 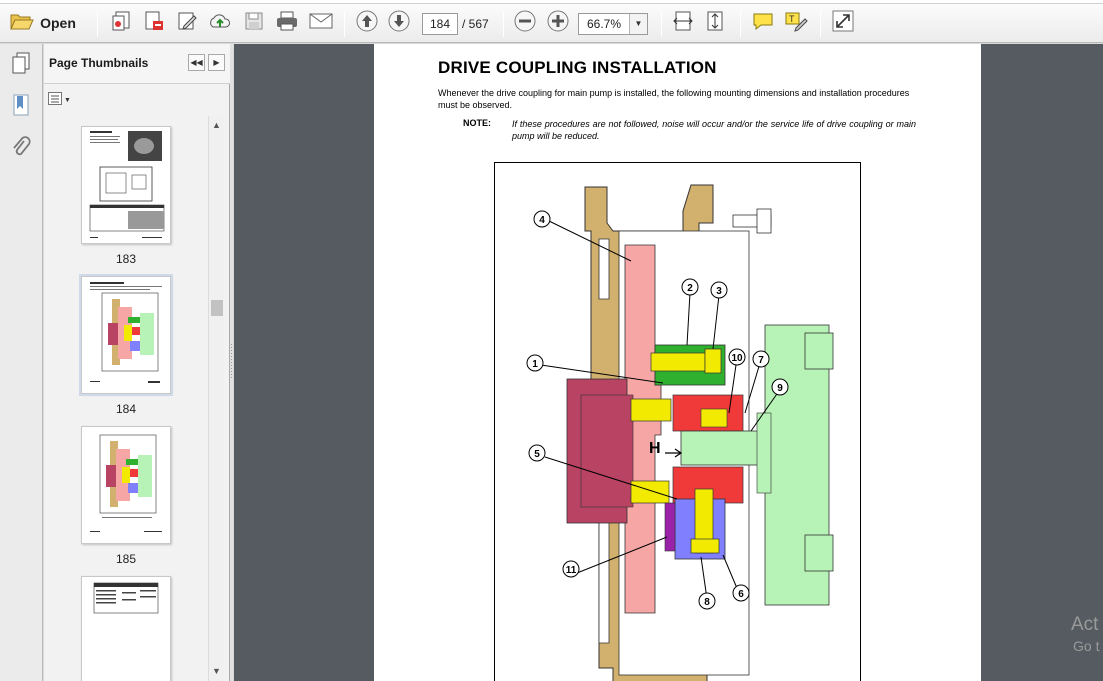 I want to click on svg-text: 5, so click(x=537, y=454).